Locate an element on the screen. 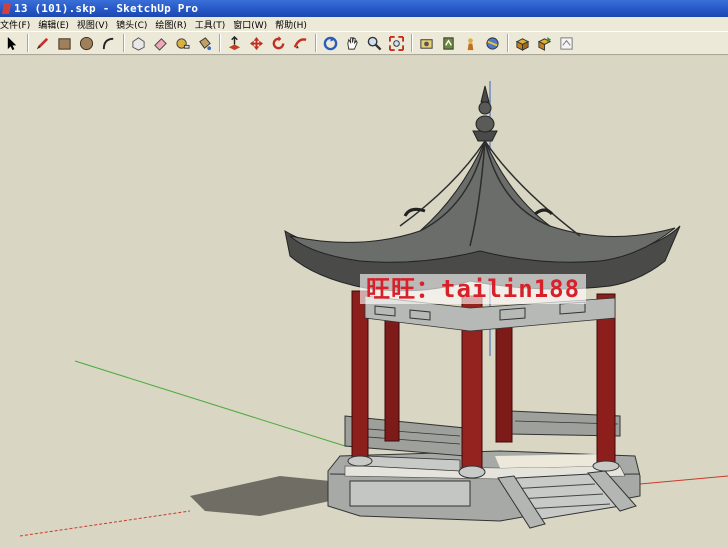 The image size is (728, 547). make-component-tool-button is located at coordinates (138, 43).